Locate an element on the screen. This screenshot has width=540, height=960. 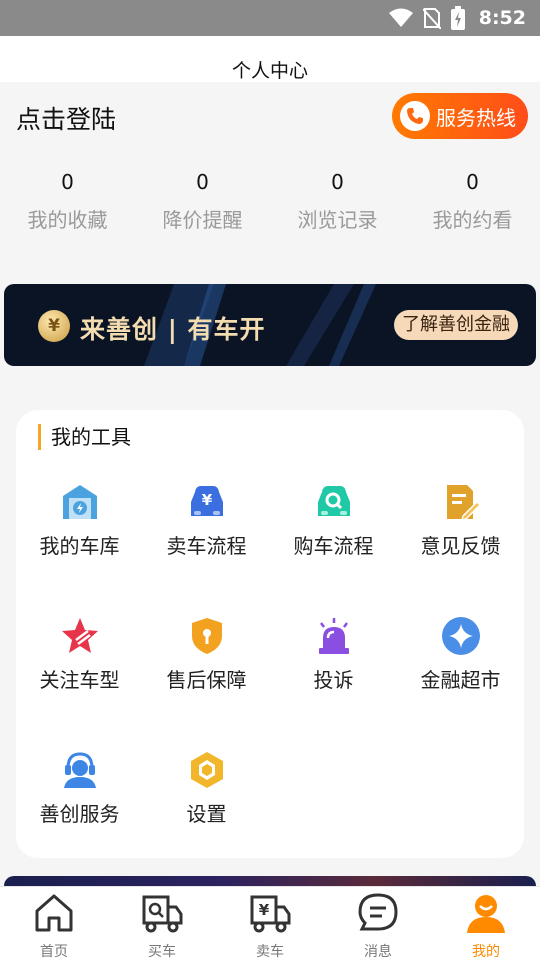
stat-label: 我的约看 is located at coordinates (472, 220).